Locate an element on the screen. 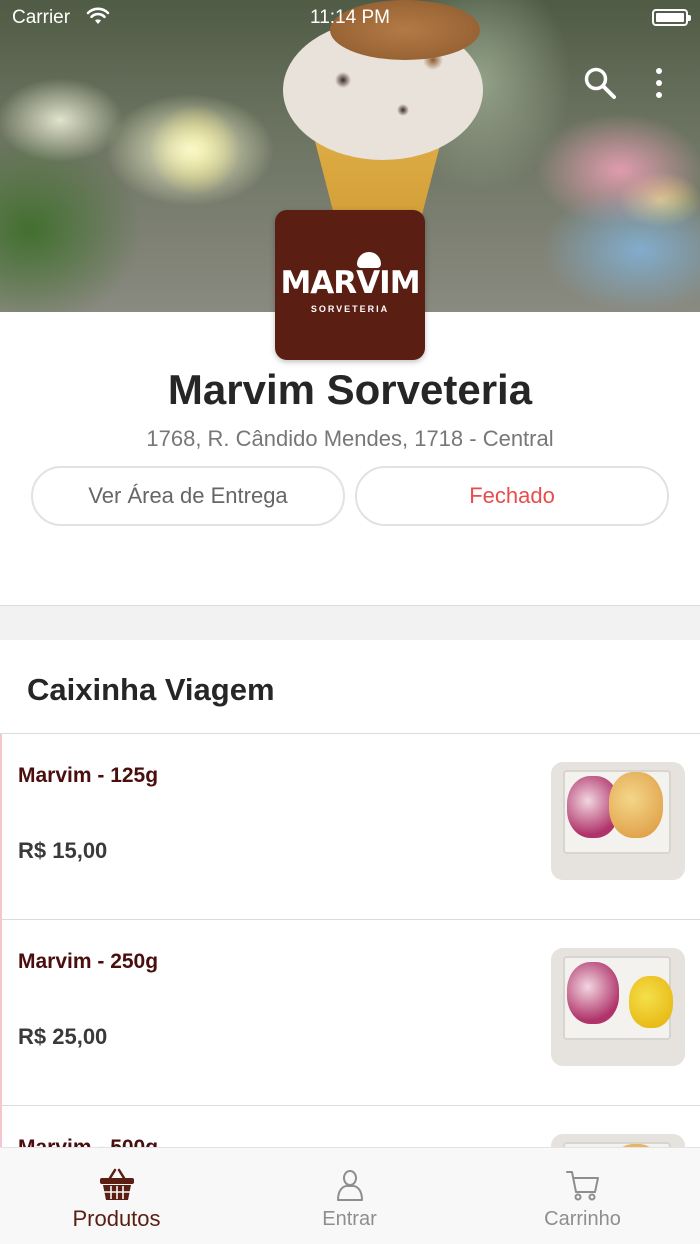 This screenshot has width=700, height=1244. tab-bar: Produtos Entrar Carrinho is located at coordinates (350, 1195).